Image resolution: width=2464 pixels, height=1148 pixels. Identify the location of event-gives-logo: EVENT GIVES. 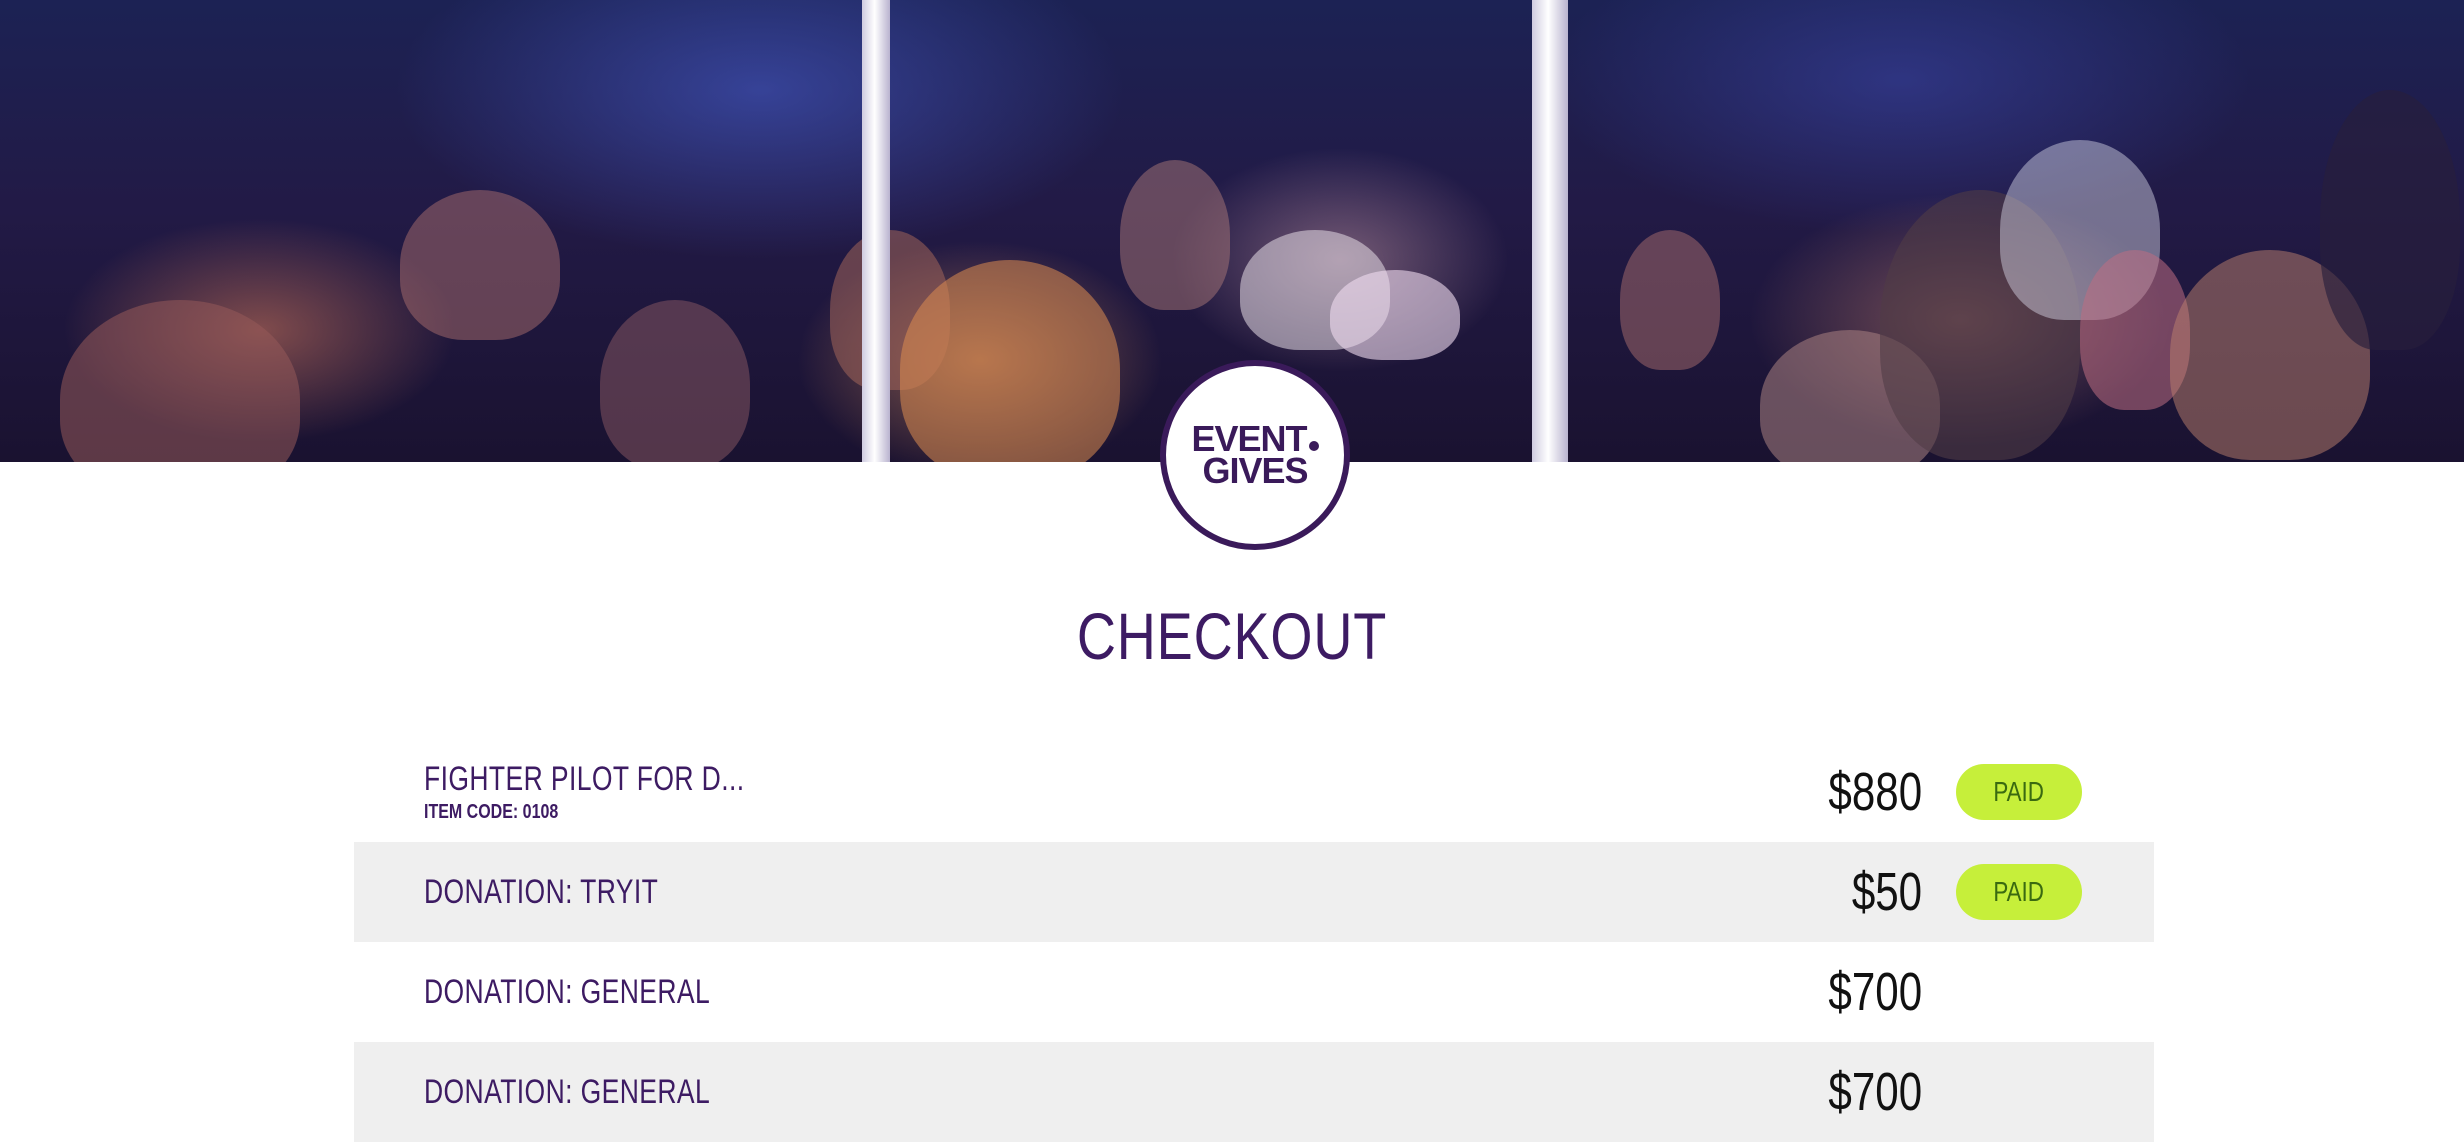
(1255, 455).